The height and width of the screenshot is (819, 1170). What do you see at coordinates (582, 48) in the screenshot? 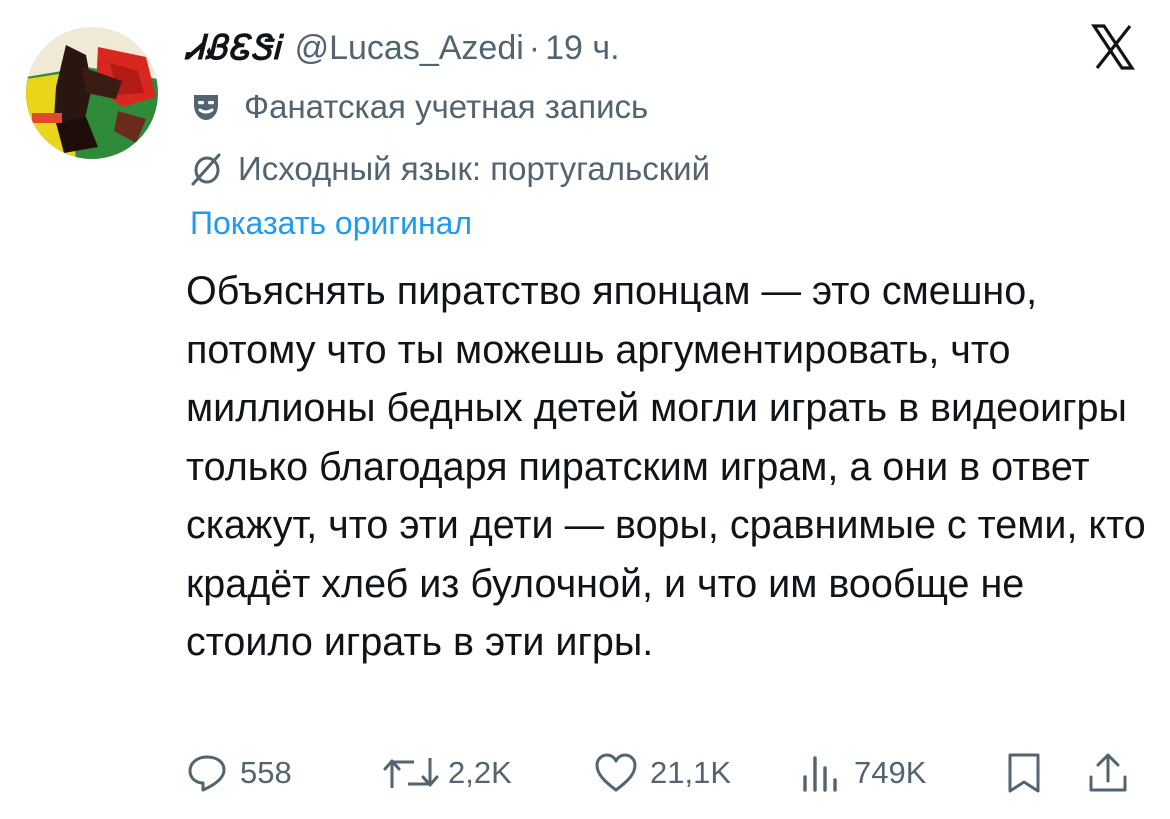
I see `post-time: 19 ч.` at bounding box center [582, 48].